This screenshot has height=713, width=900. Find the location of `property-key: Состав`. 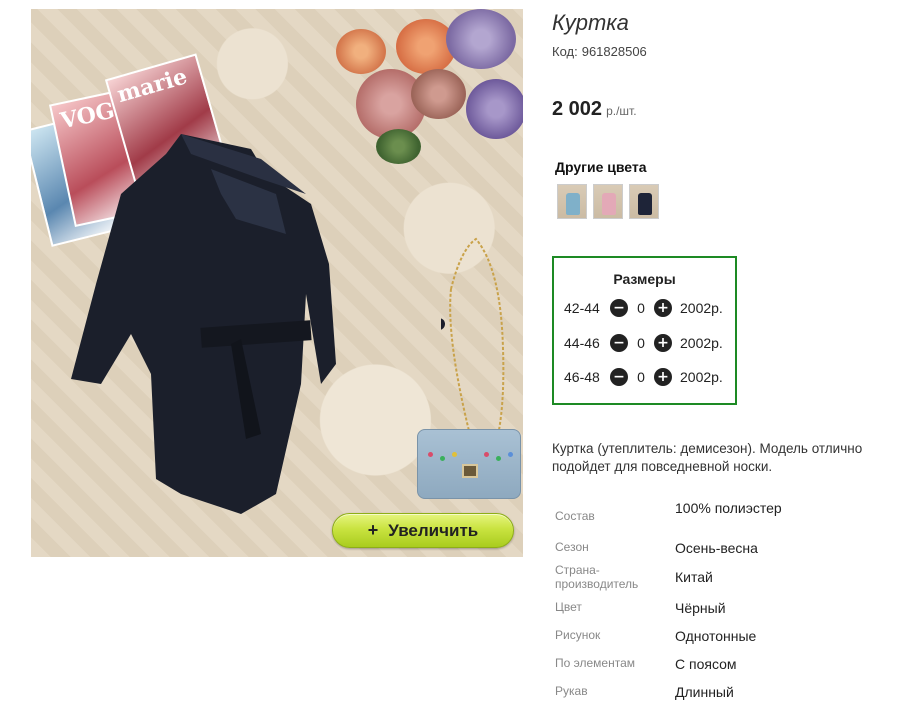

property-key: Состав is located at coordinates (575, 516).